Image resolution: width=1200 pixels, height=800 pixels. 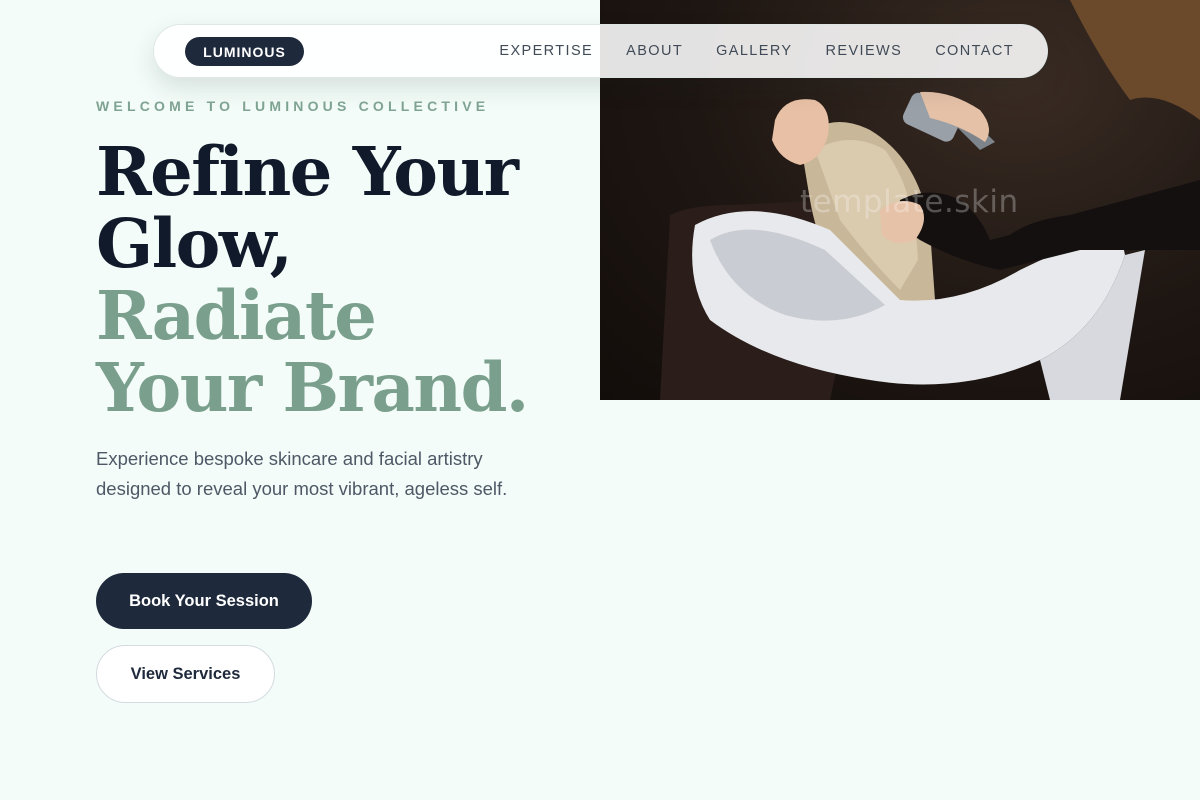 I want to click on headline-line-2: Glow,, so click(x=194, y=243).